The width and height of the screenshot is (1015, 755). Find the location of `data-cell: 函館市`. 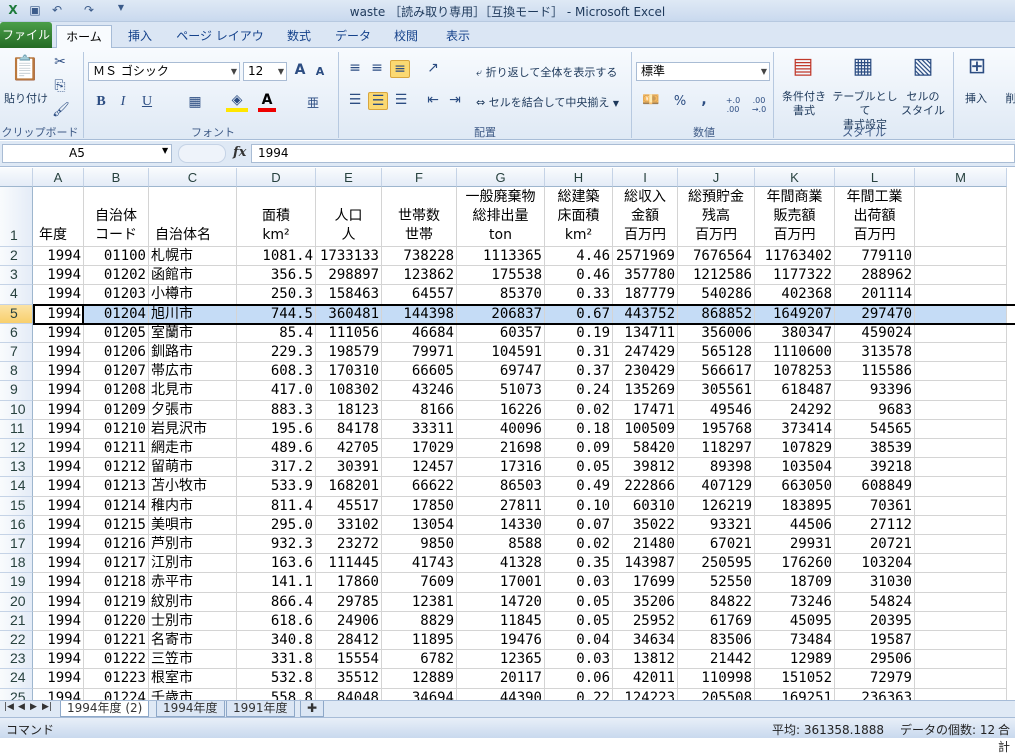

data-cell: 函館市 is located at coordinates (193, 276).